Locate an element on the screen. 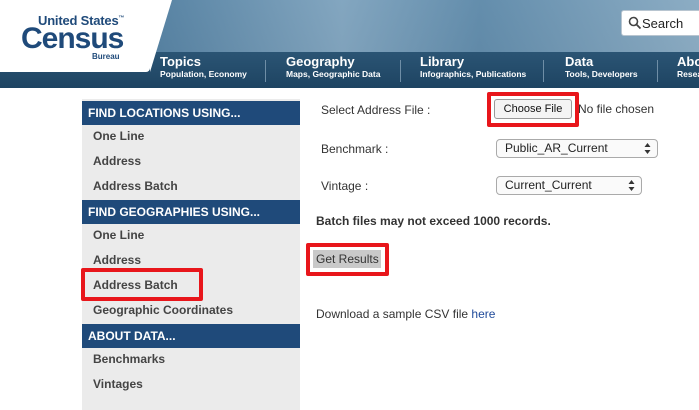 The height and width of the screenshot is (410, 699). sample-csv-label: Download a sample CSV file is located at coordinates (392, 314).